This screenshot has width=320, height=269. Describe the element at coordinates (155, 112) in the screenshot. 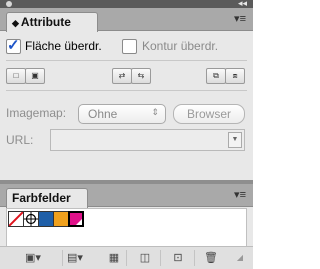

I see `chevron-updown-icon: ⇕` at that location.